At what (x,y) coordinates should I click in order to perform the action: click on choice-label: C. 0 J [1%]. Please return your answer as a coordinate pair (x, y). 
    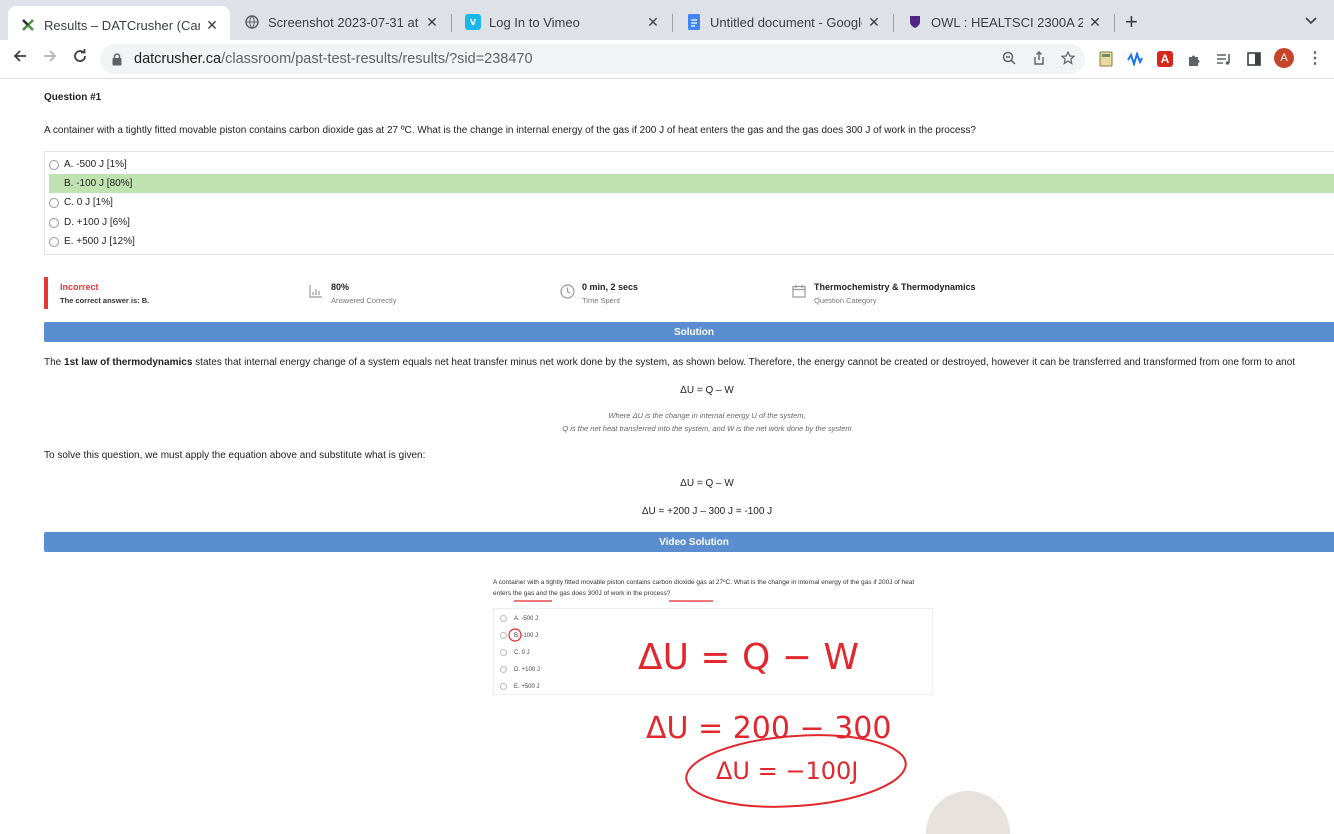
    Looking at the image, I should click on (88, 202).